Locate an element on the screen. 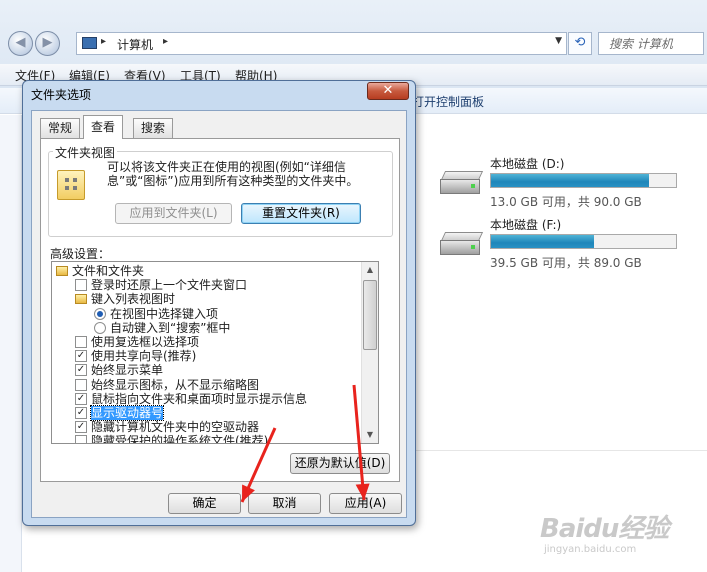 Image resolution: width=707 pixels, height=572 pixels. navigation-pane is located at coordinates (11, 343).